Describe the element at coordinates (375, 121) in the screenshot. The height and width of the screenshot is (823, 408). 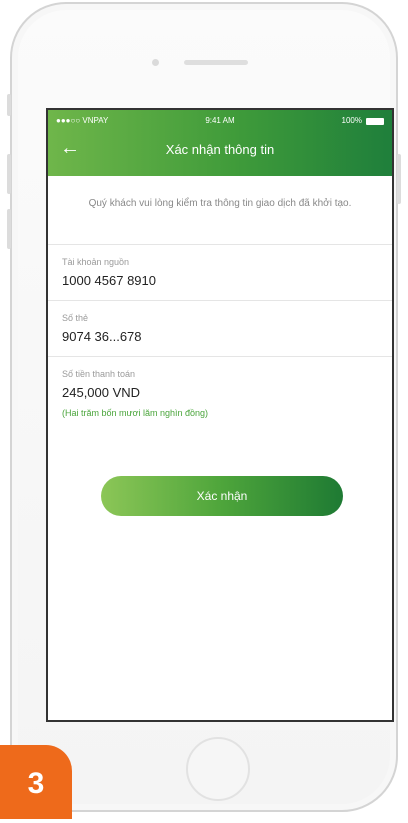
I see `battery-icon` at that location.